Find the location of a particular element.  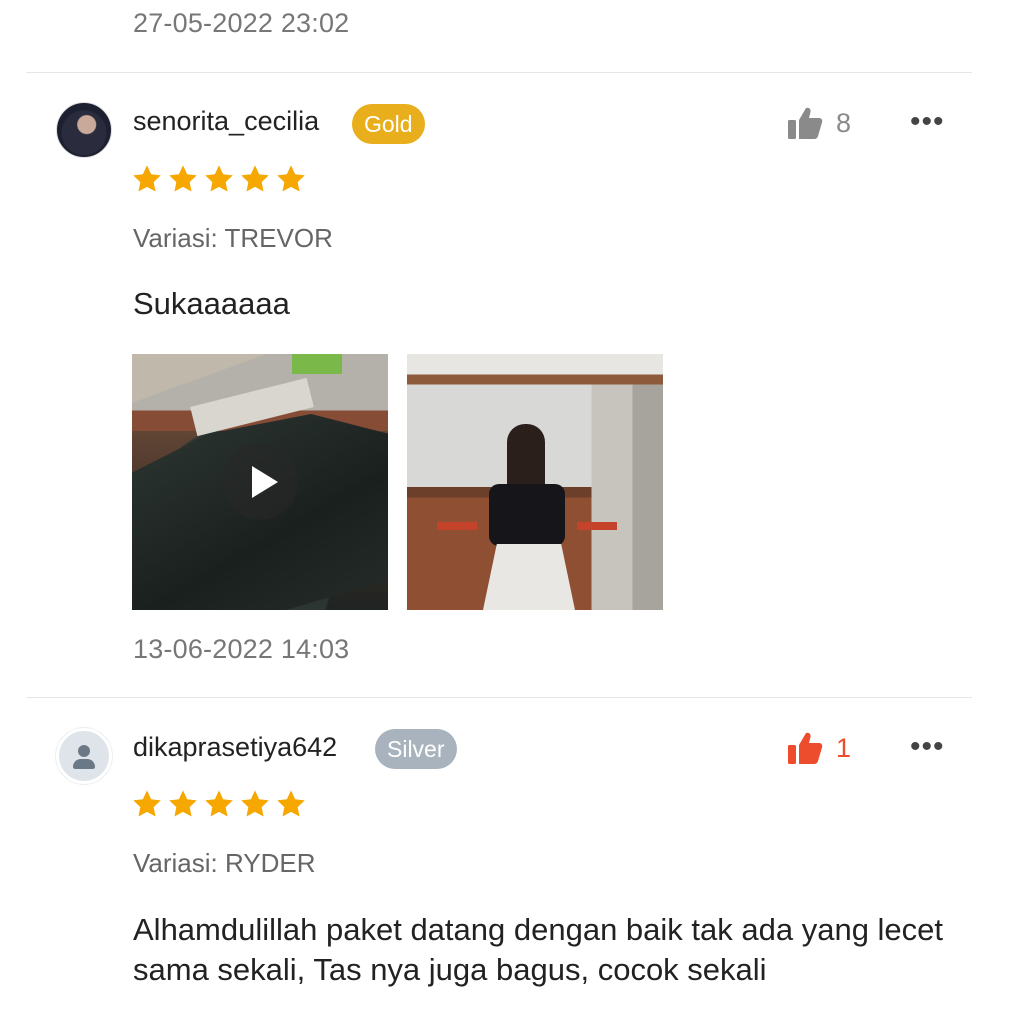

review-photo-thumbnail is located at coordinates (535, 482).